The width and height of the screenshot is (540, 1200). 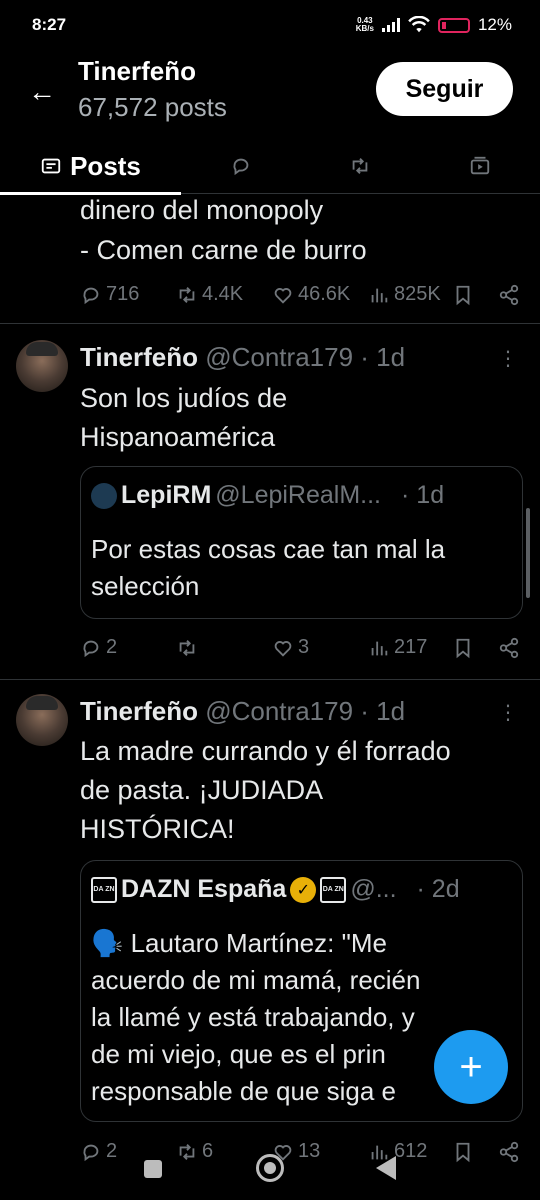 I want to click on quoted-tweet-header: DA ZN DAZN España ✓ DA ZN @... · 2d, so click(x=275, y=889).